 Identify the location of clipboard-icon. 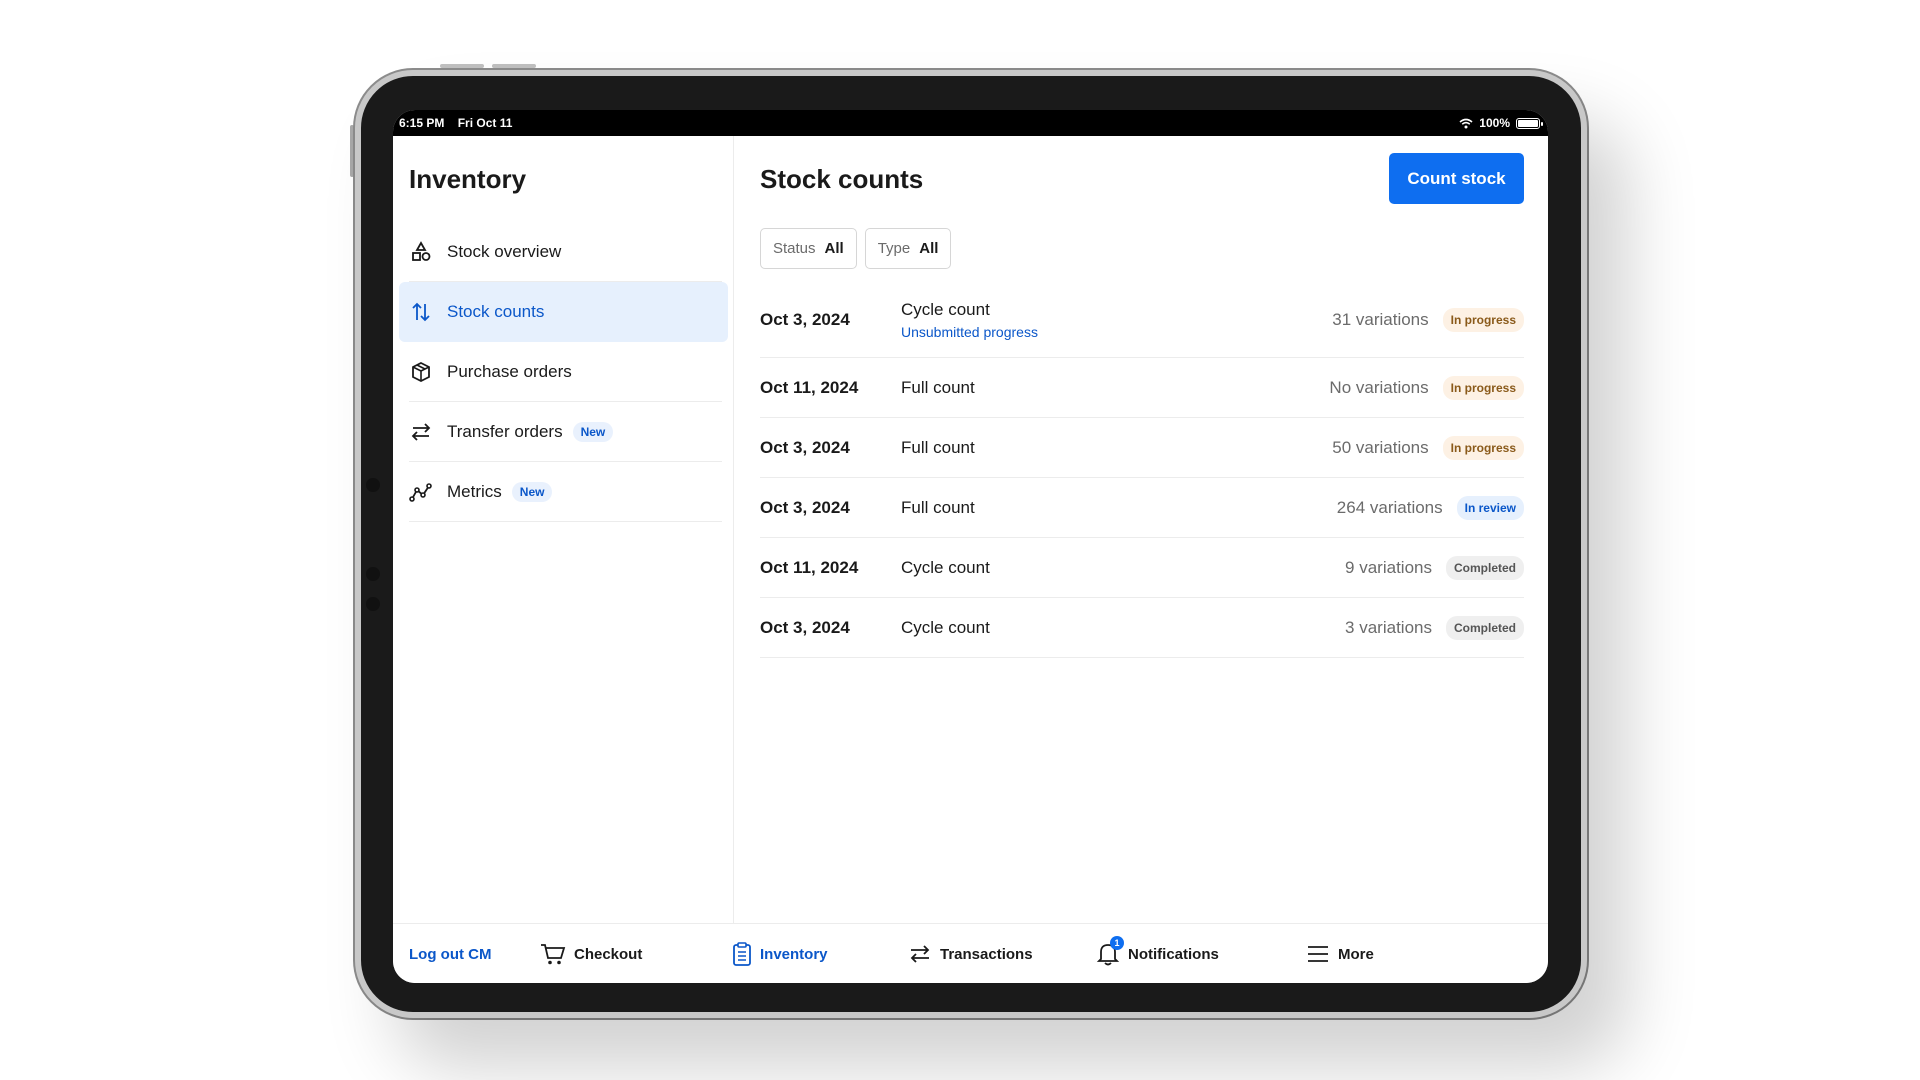
(742, 954).